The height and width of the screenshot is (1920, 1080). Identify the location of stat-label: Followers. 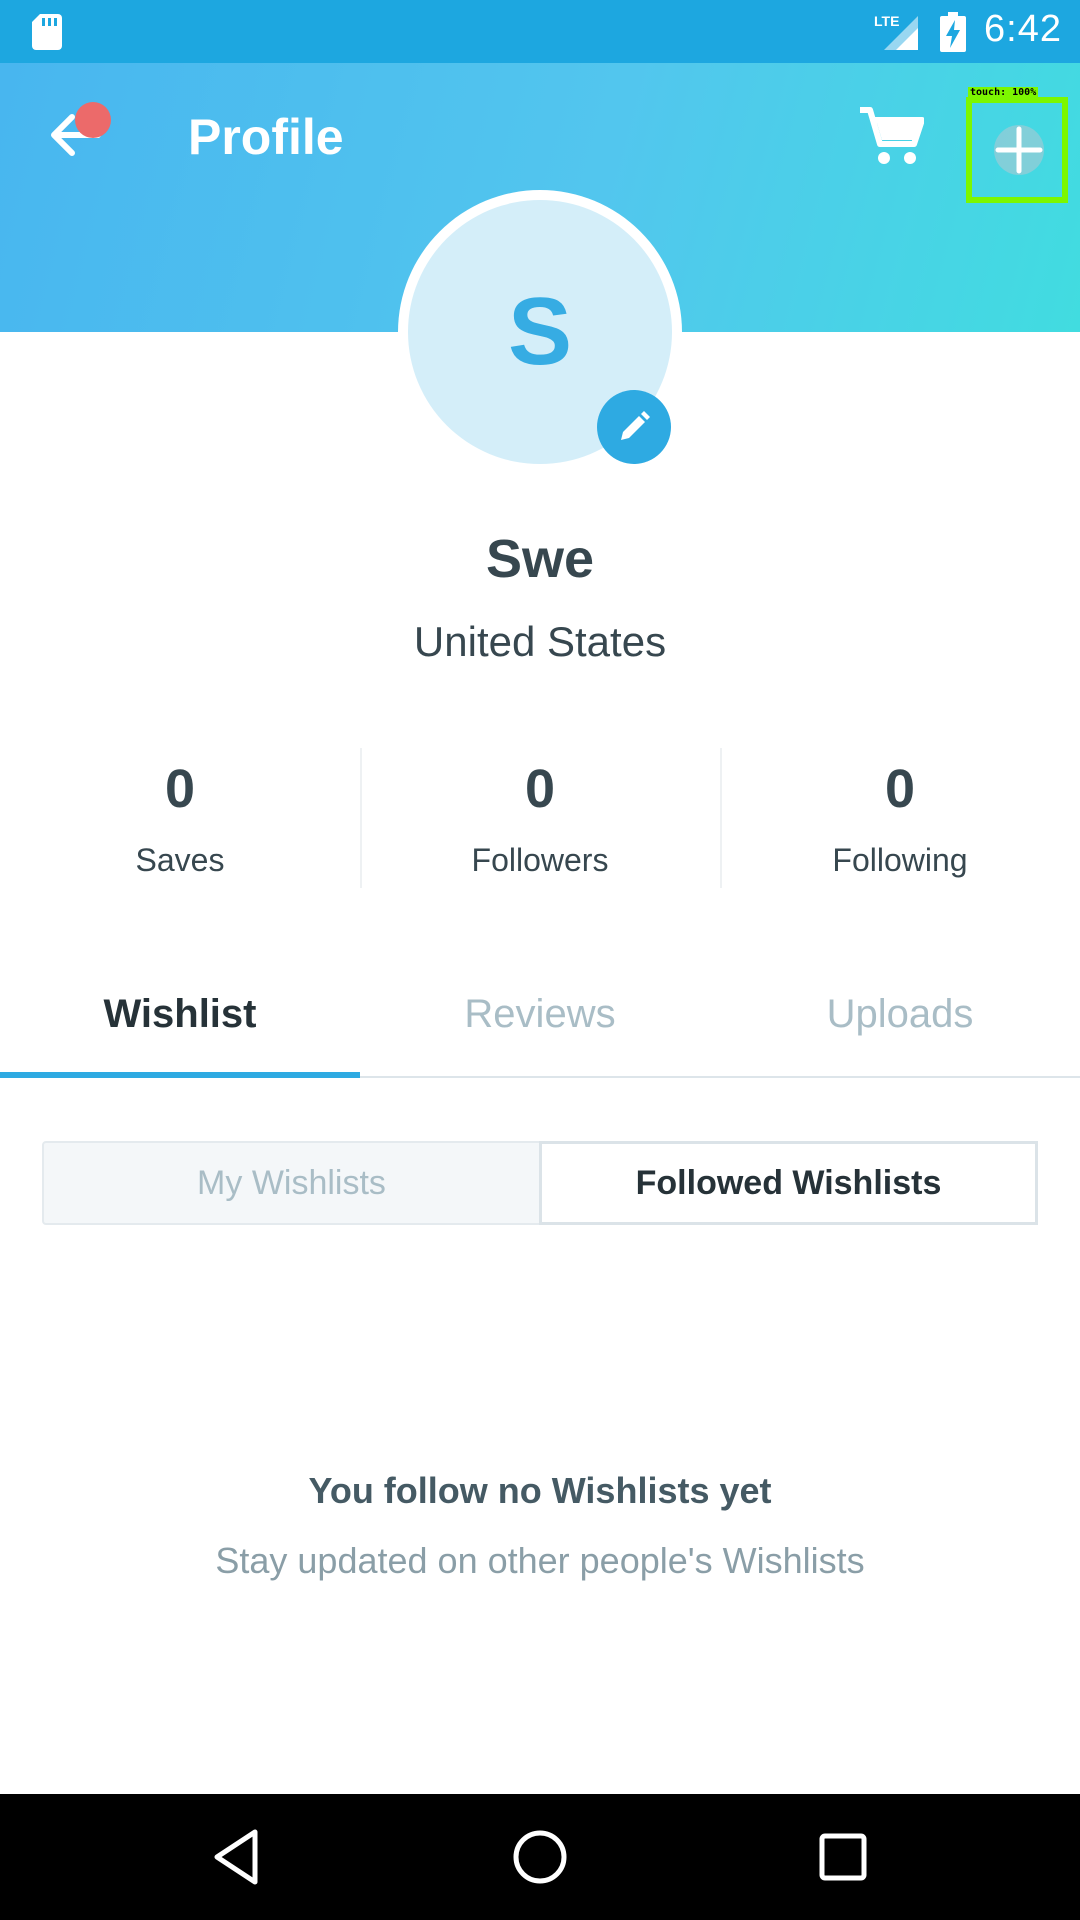
(540, 860).